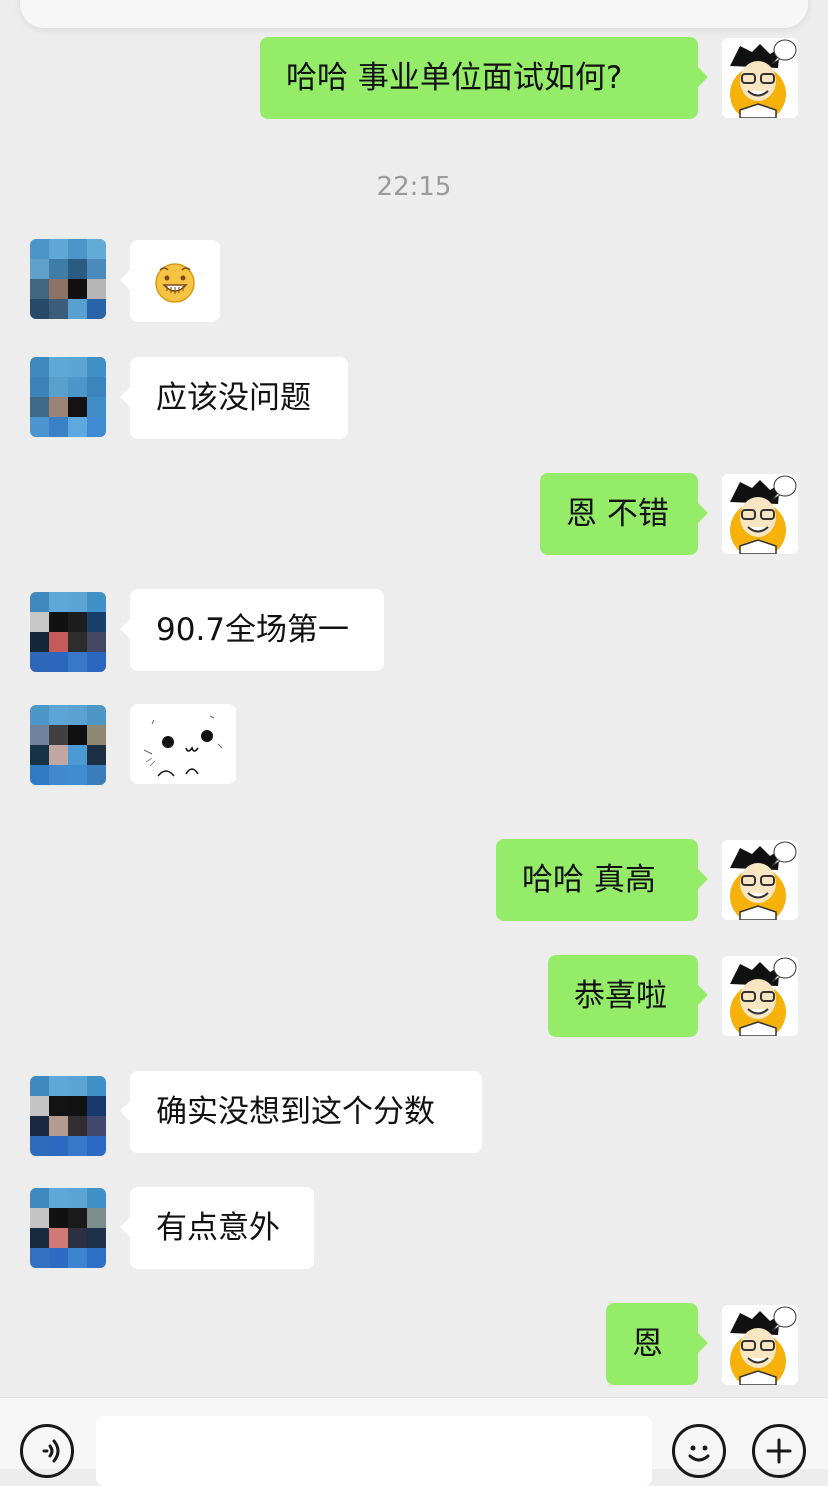 The width and height of the screenshot is (828, 1486). What do you see at coordinates (602, 880) in the screenshot?
I see `message-bubble-outgoing: 哈哈 真高` at bounding box center [602, 880].